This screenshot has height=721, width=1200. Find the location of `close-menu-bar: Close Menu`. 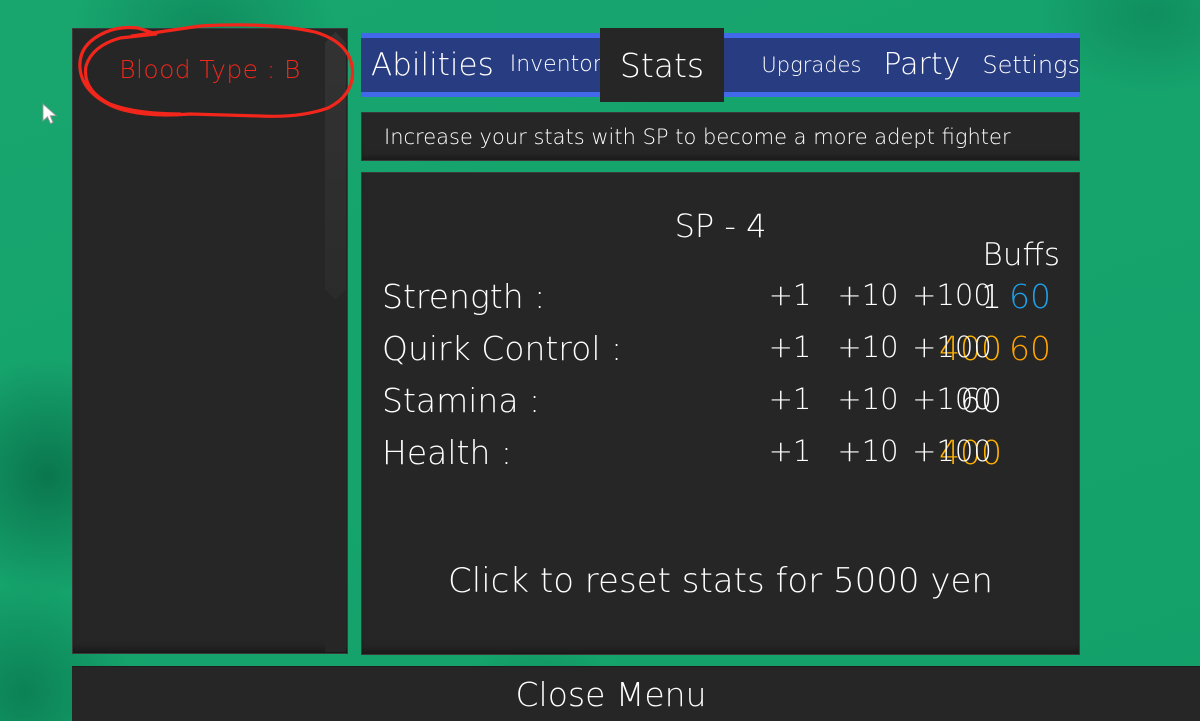

close-menu-bar: Close Menu is located at coordinates (636, 693).